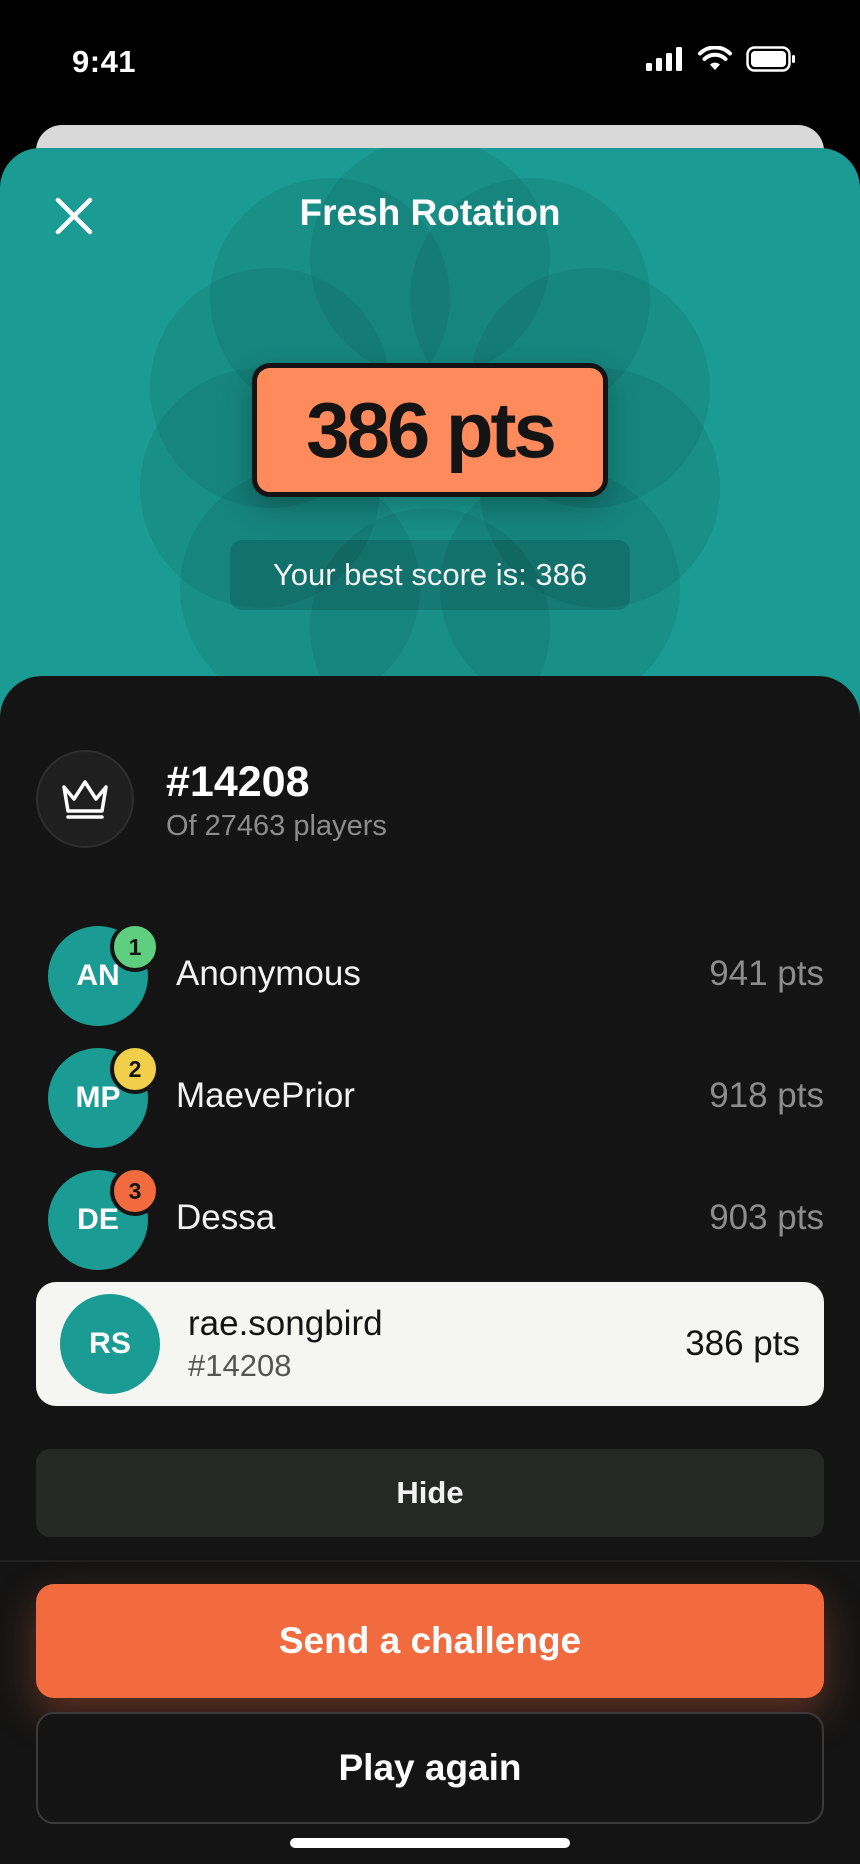 The height and width of the screenshot is (1864, 860). Describe the element at coordinates (664, 59) in the screenshot. I see `signal-icon` at that location.